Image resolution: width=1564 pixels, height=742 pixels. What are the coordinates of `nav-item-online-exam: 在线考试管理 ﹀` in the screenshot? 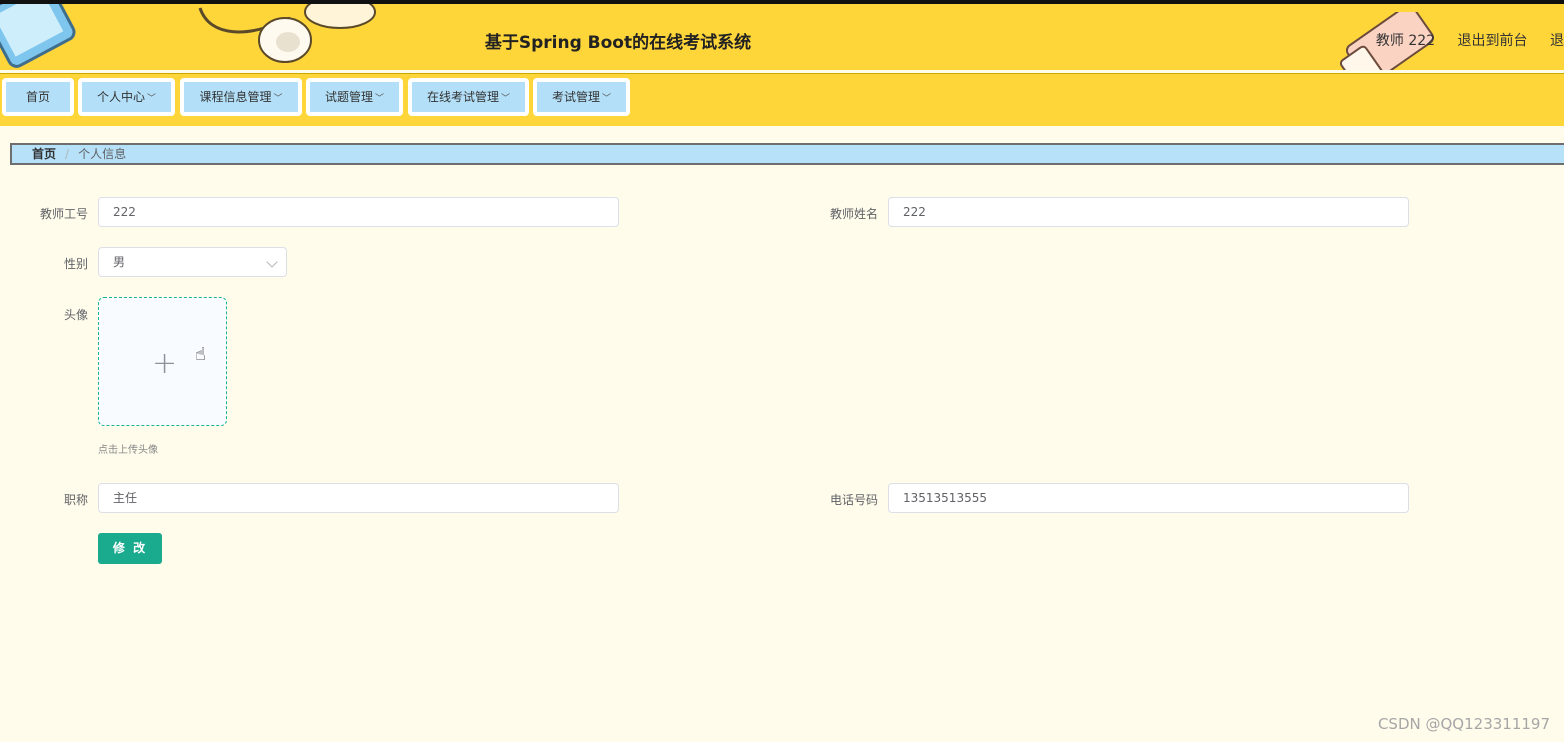 It's located at (468, 97).